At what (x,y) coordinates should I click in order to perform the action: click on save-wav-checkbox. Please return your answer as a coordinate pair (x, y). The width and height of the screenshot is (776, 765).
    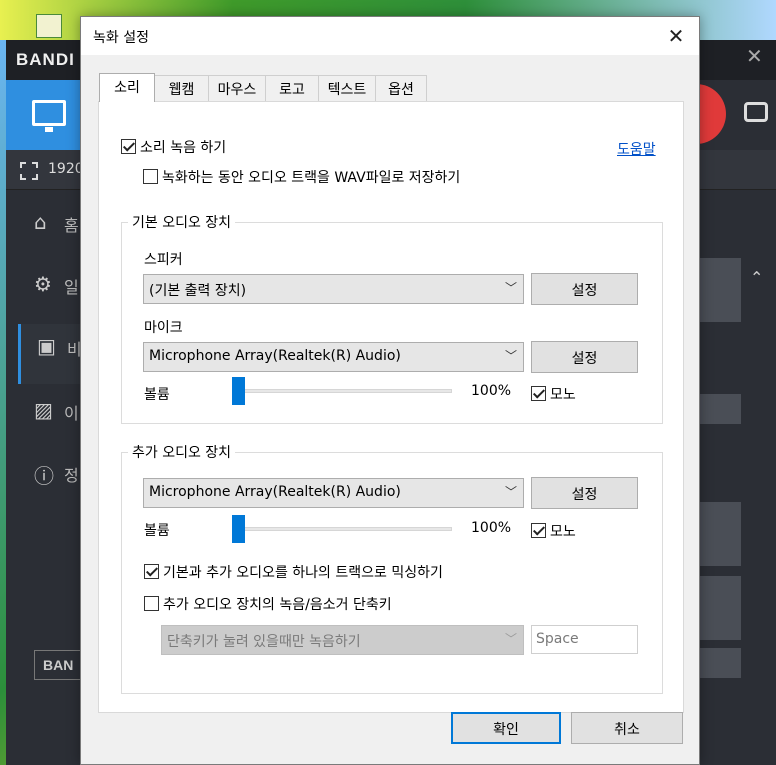
    Looking at the image, I should click on (150, 176).